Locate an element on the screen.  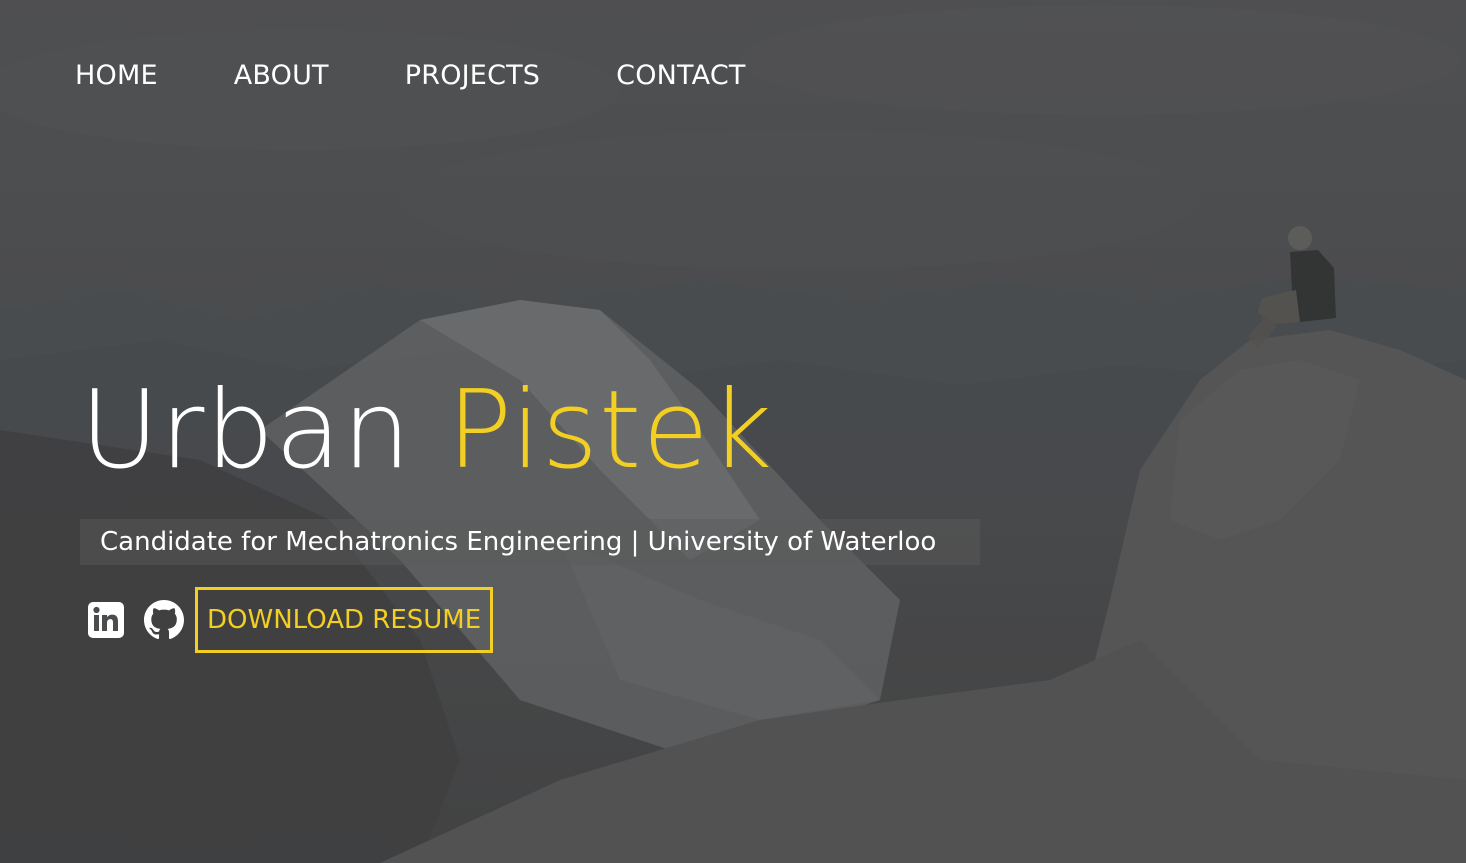
github-icon is located at coordinates (164, 620).